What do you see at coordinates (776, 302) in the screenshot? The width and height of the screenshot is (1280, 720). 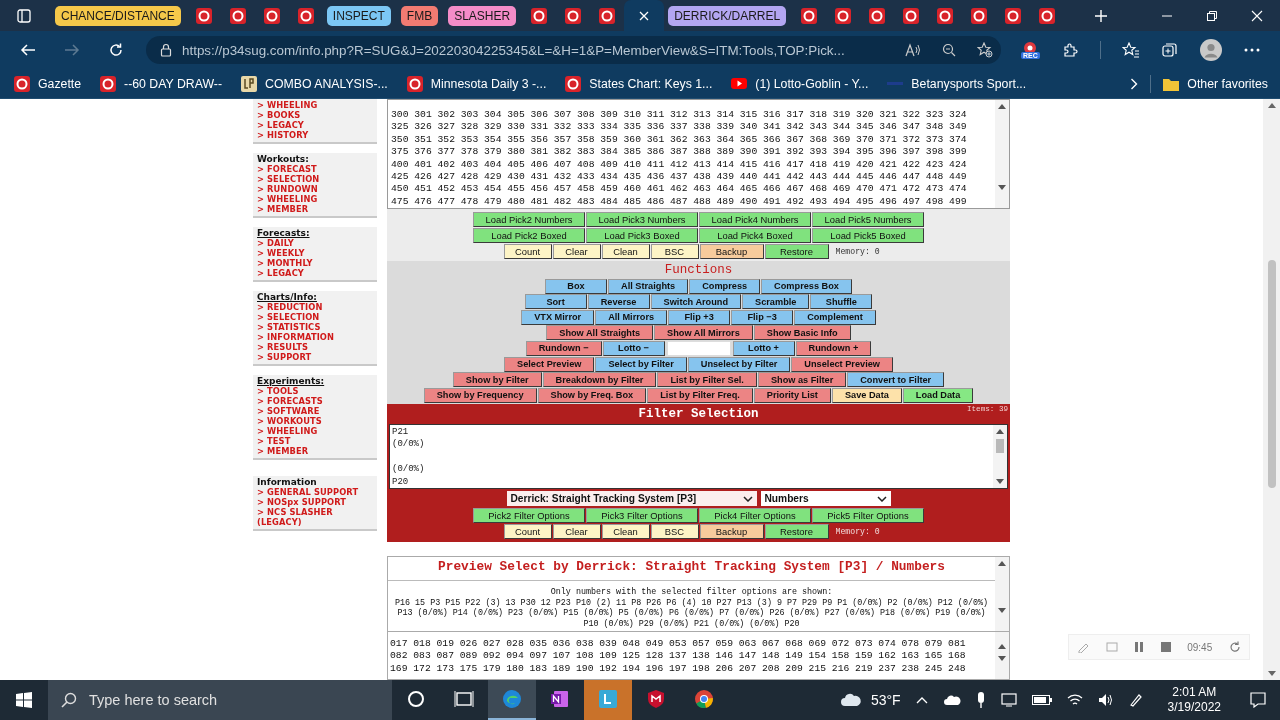 I see `button: Scramble` at bounding box center [776, 302].